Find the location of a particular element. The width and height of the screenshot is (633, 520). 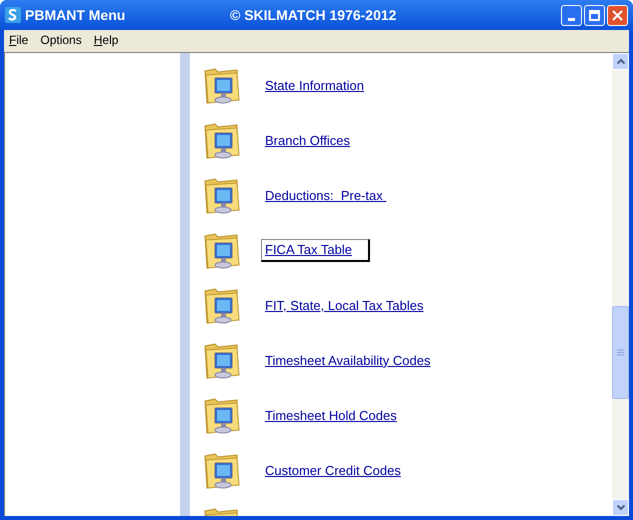

minimize-icon is located at coordinates (571, 19).